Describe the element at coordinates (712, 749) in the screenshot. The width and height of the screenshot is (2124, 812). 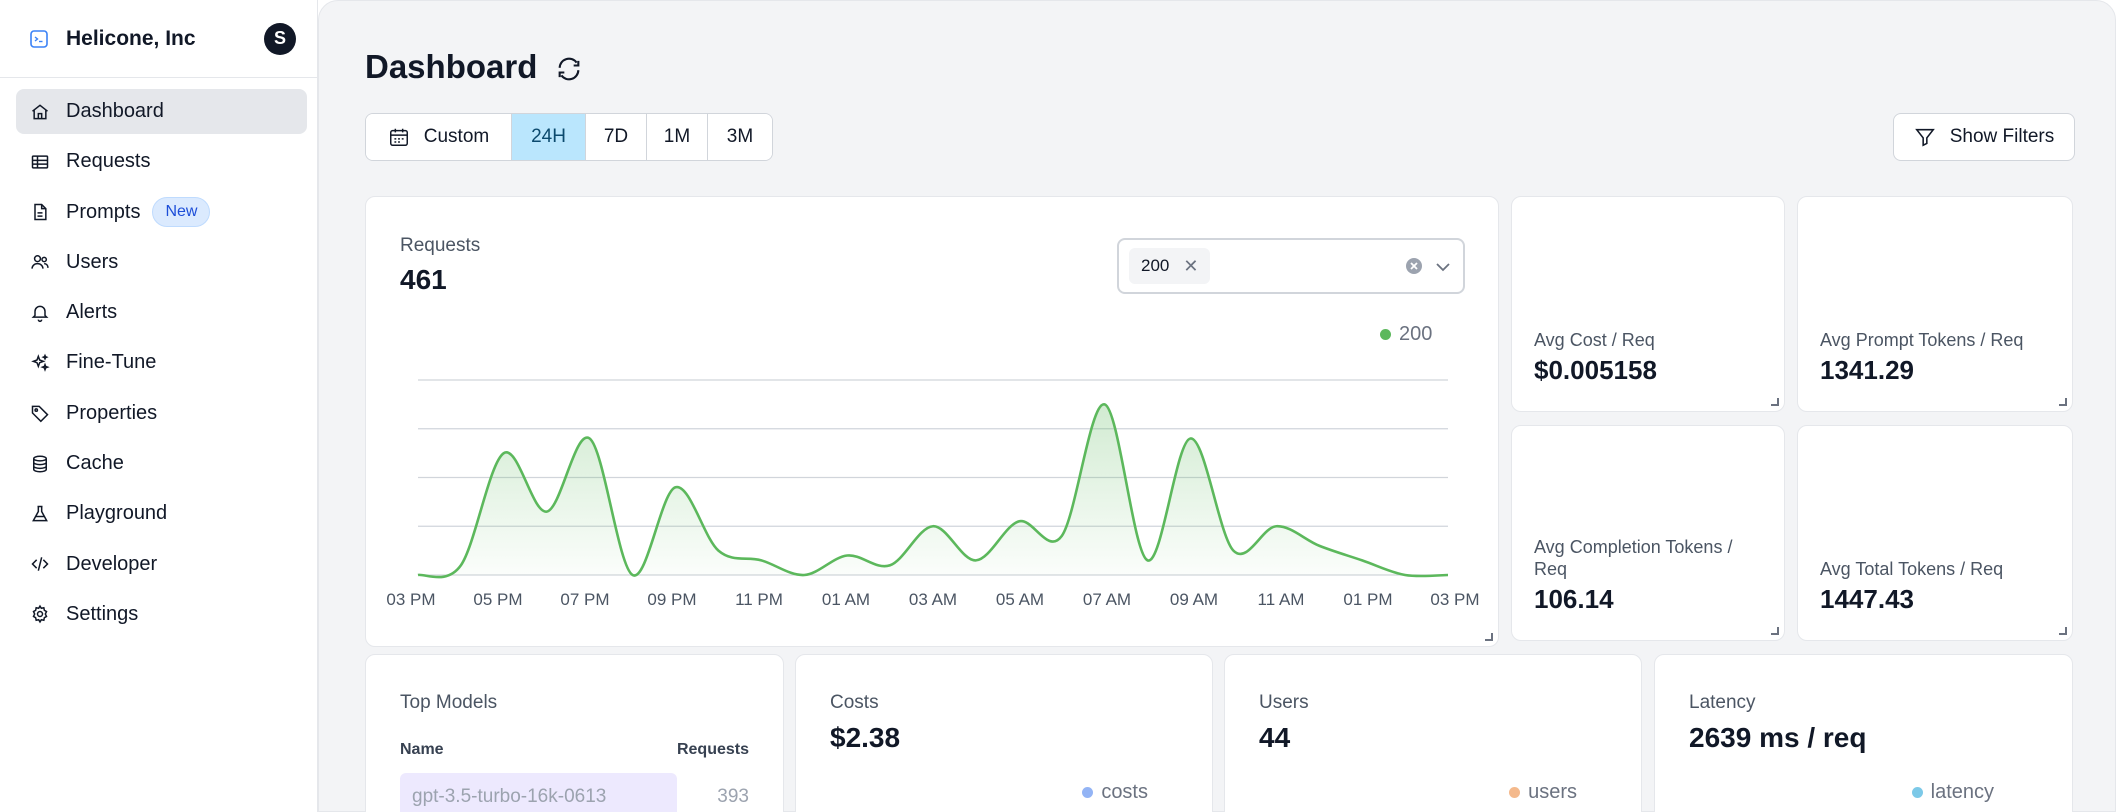
I see `models-col-requests: Requests` at that location.